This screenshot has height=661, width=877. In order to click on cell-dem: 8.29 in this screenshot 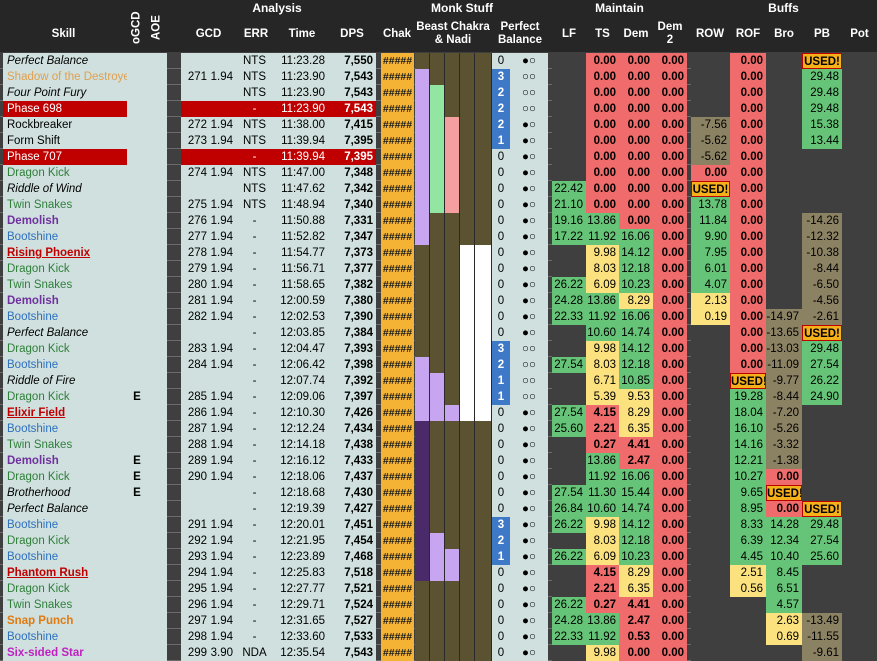, I will do `click(636, 301)`.